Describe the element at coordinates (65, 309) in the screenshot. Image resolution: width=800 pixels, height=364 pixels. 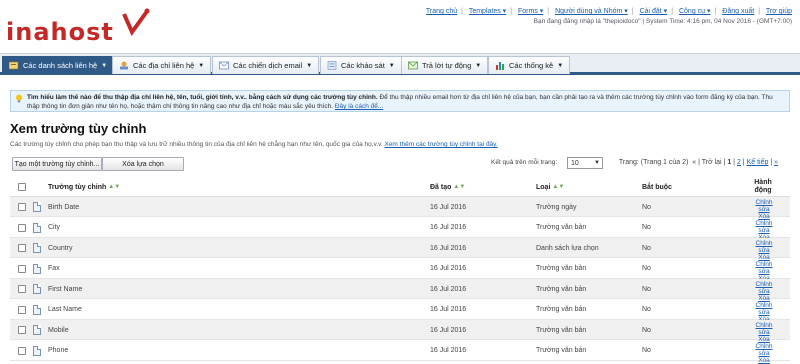
I see `field-name: Last Name` at that location.